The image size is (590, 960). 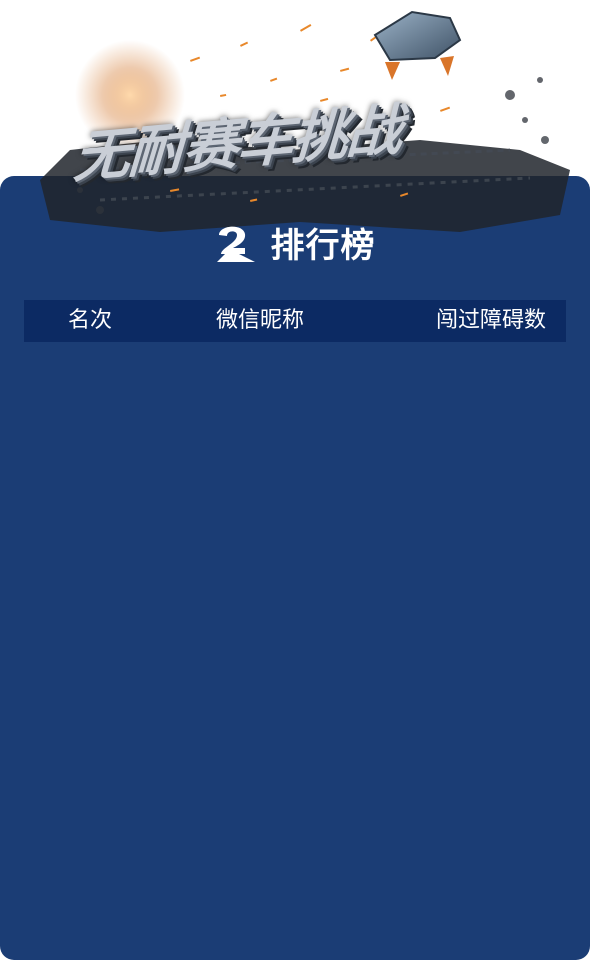 What do you see at coordinates (260, 320) in the screenshot?
I see `column-header-nickname: 微信昵称` at bounding box center [260, 320].